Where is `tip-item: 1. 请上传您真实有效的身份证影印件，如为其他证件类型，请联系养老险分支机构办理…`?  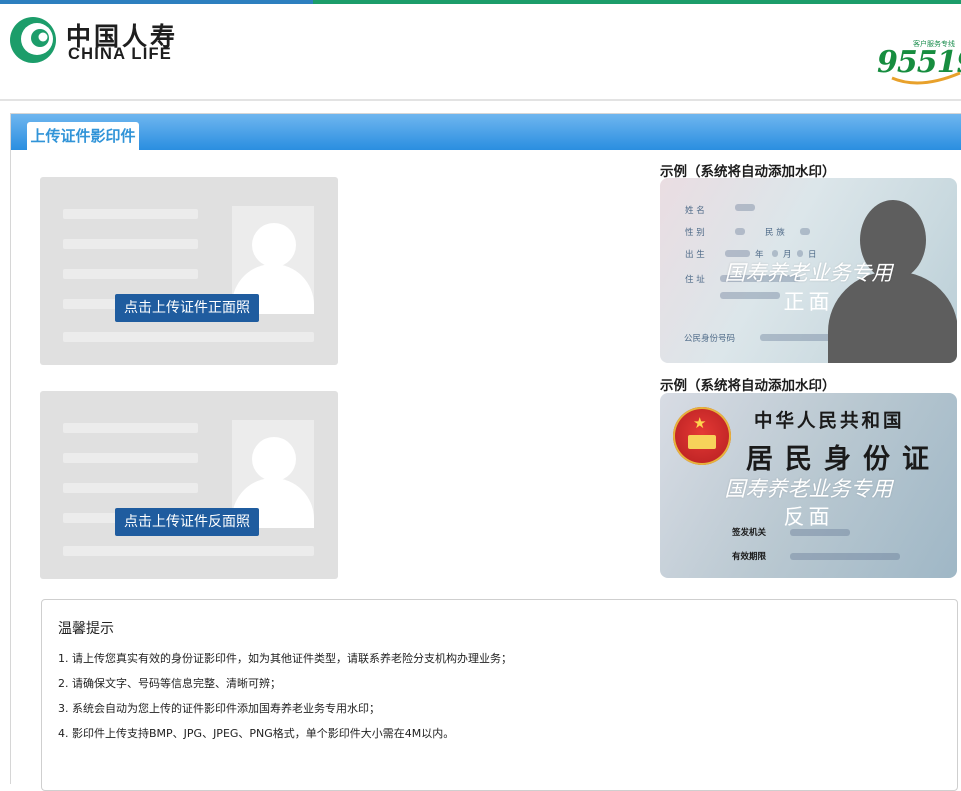 tip-item: 1. 请上传您真实有效的身份证影印件，如为其他证件类型，请联系养老险分支机构办理… is located at coordinates (285, 658).